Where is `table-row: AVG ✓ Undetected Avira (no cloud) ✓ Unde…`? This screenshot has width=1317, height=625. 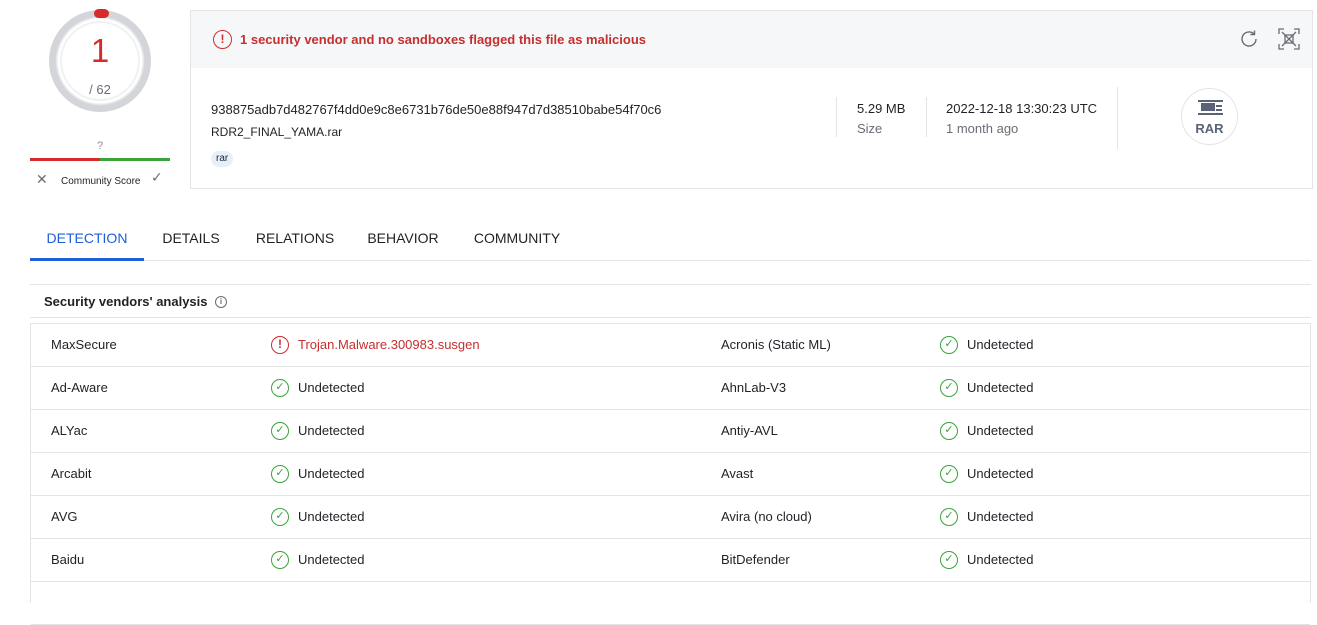
table-row: AVG ✓ Undetected Avira (no cloud) ✓ Unde… is located at coordinates (670, 517).